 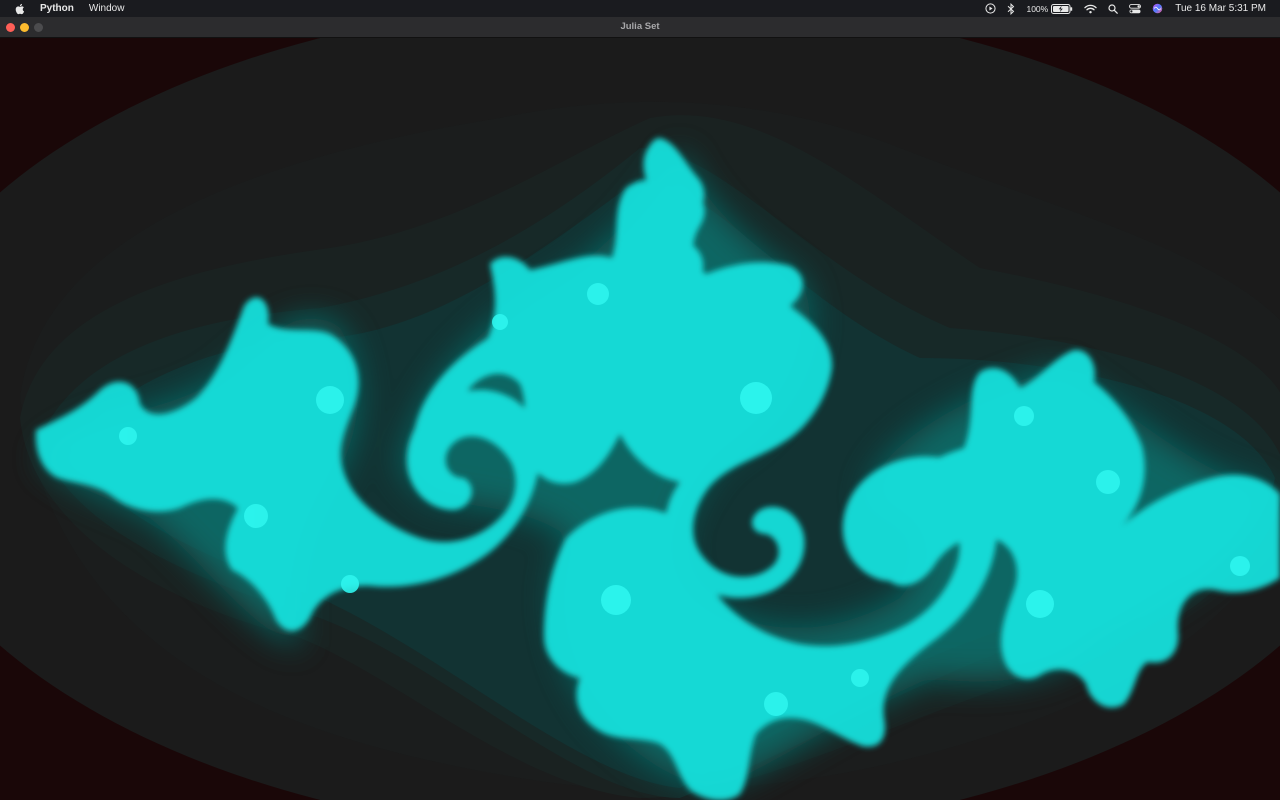 What do you see at coordinates (1157, 8) in the screenshot?
I see `siri-icon` at bounding box center [1157, 8].